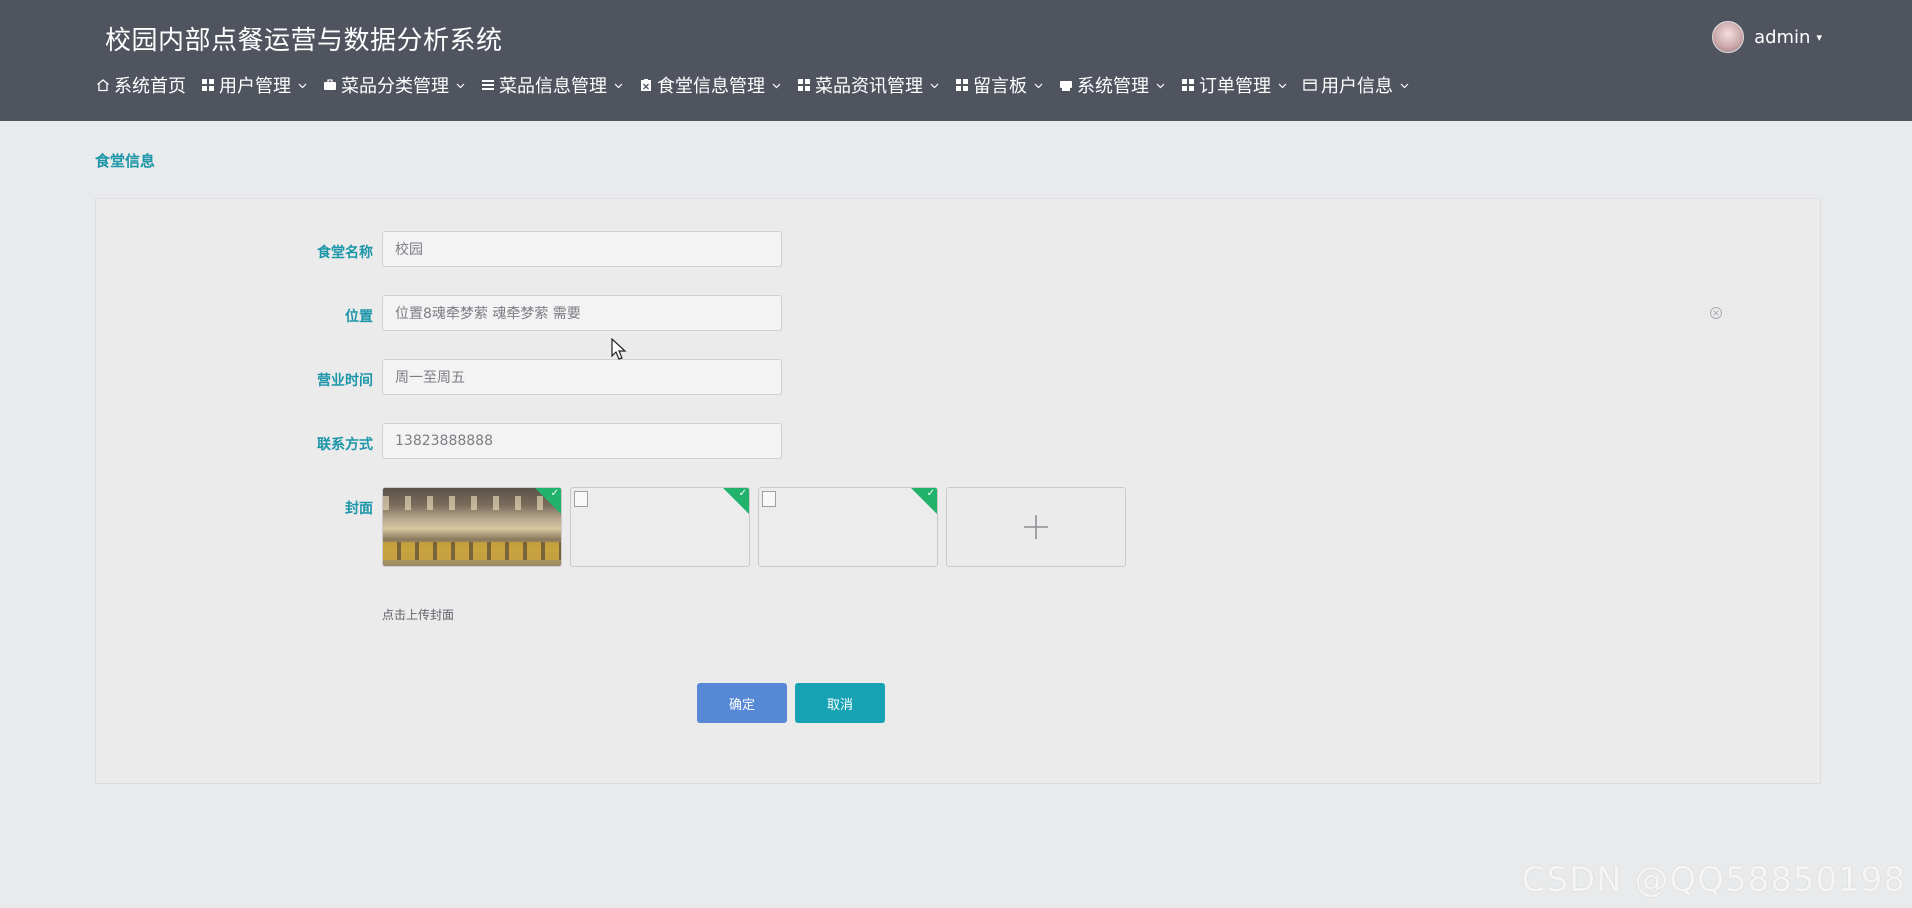 The image size is (1912, 908). I want to click on nav-label: 菜品资讯管理, so click(869, 86).